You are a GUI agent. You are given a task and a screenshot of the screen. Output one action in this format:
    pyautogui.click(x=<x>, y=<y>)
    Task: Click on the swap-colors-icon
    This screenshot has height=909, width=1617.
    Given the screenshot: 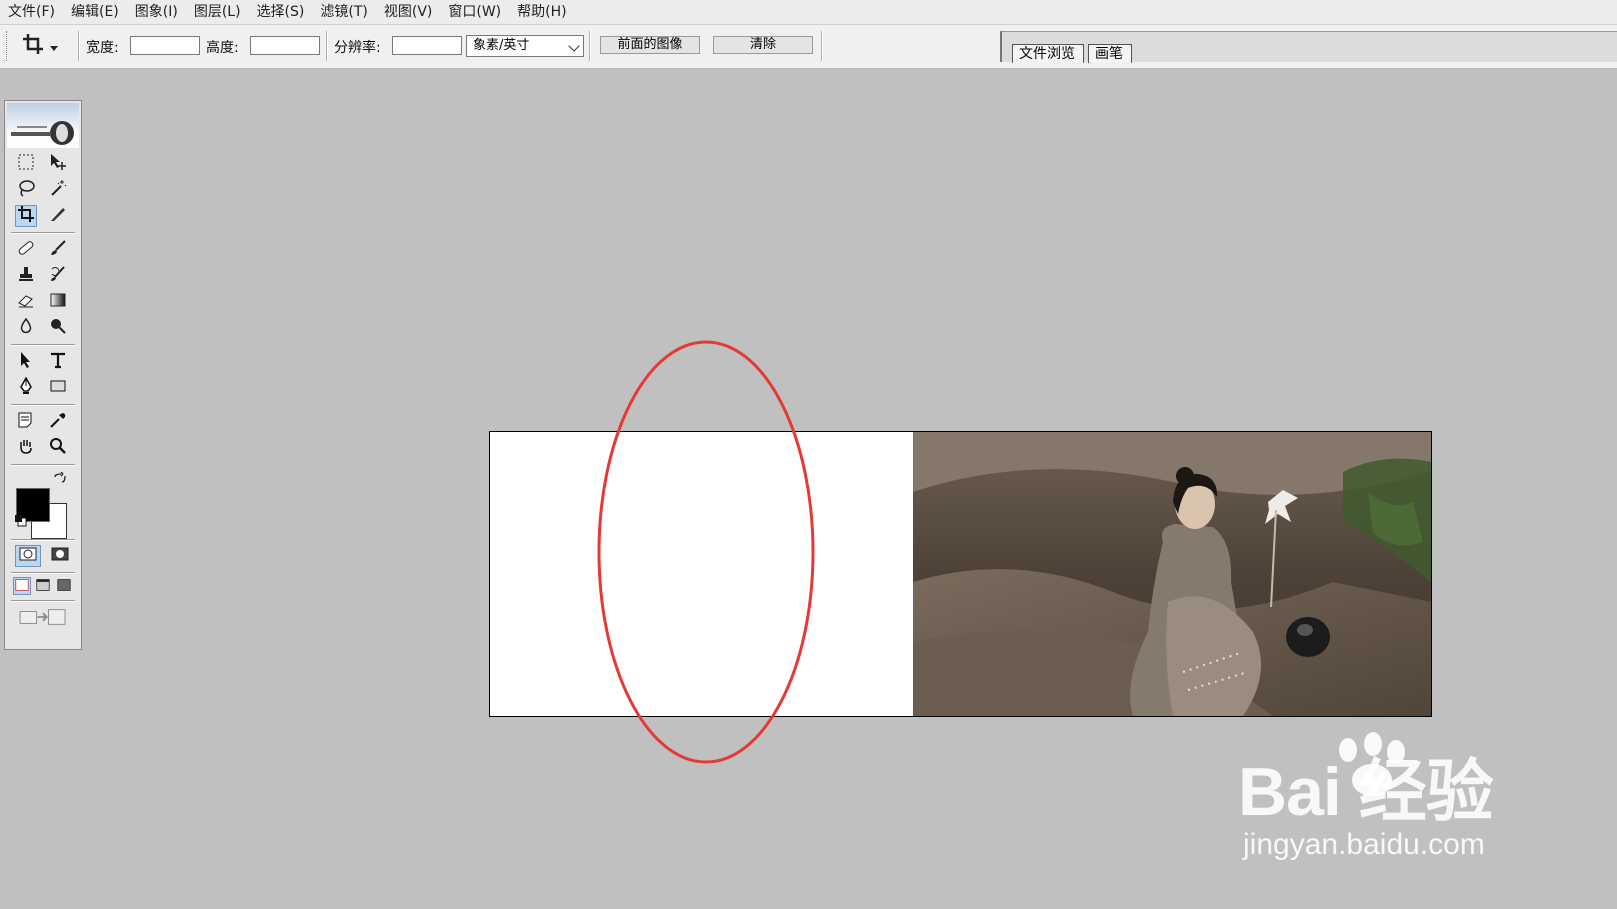 What is the action you would take?
    pyautogui.click(x=60, y=480)
    